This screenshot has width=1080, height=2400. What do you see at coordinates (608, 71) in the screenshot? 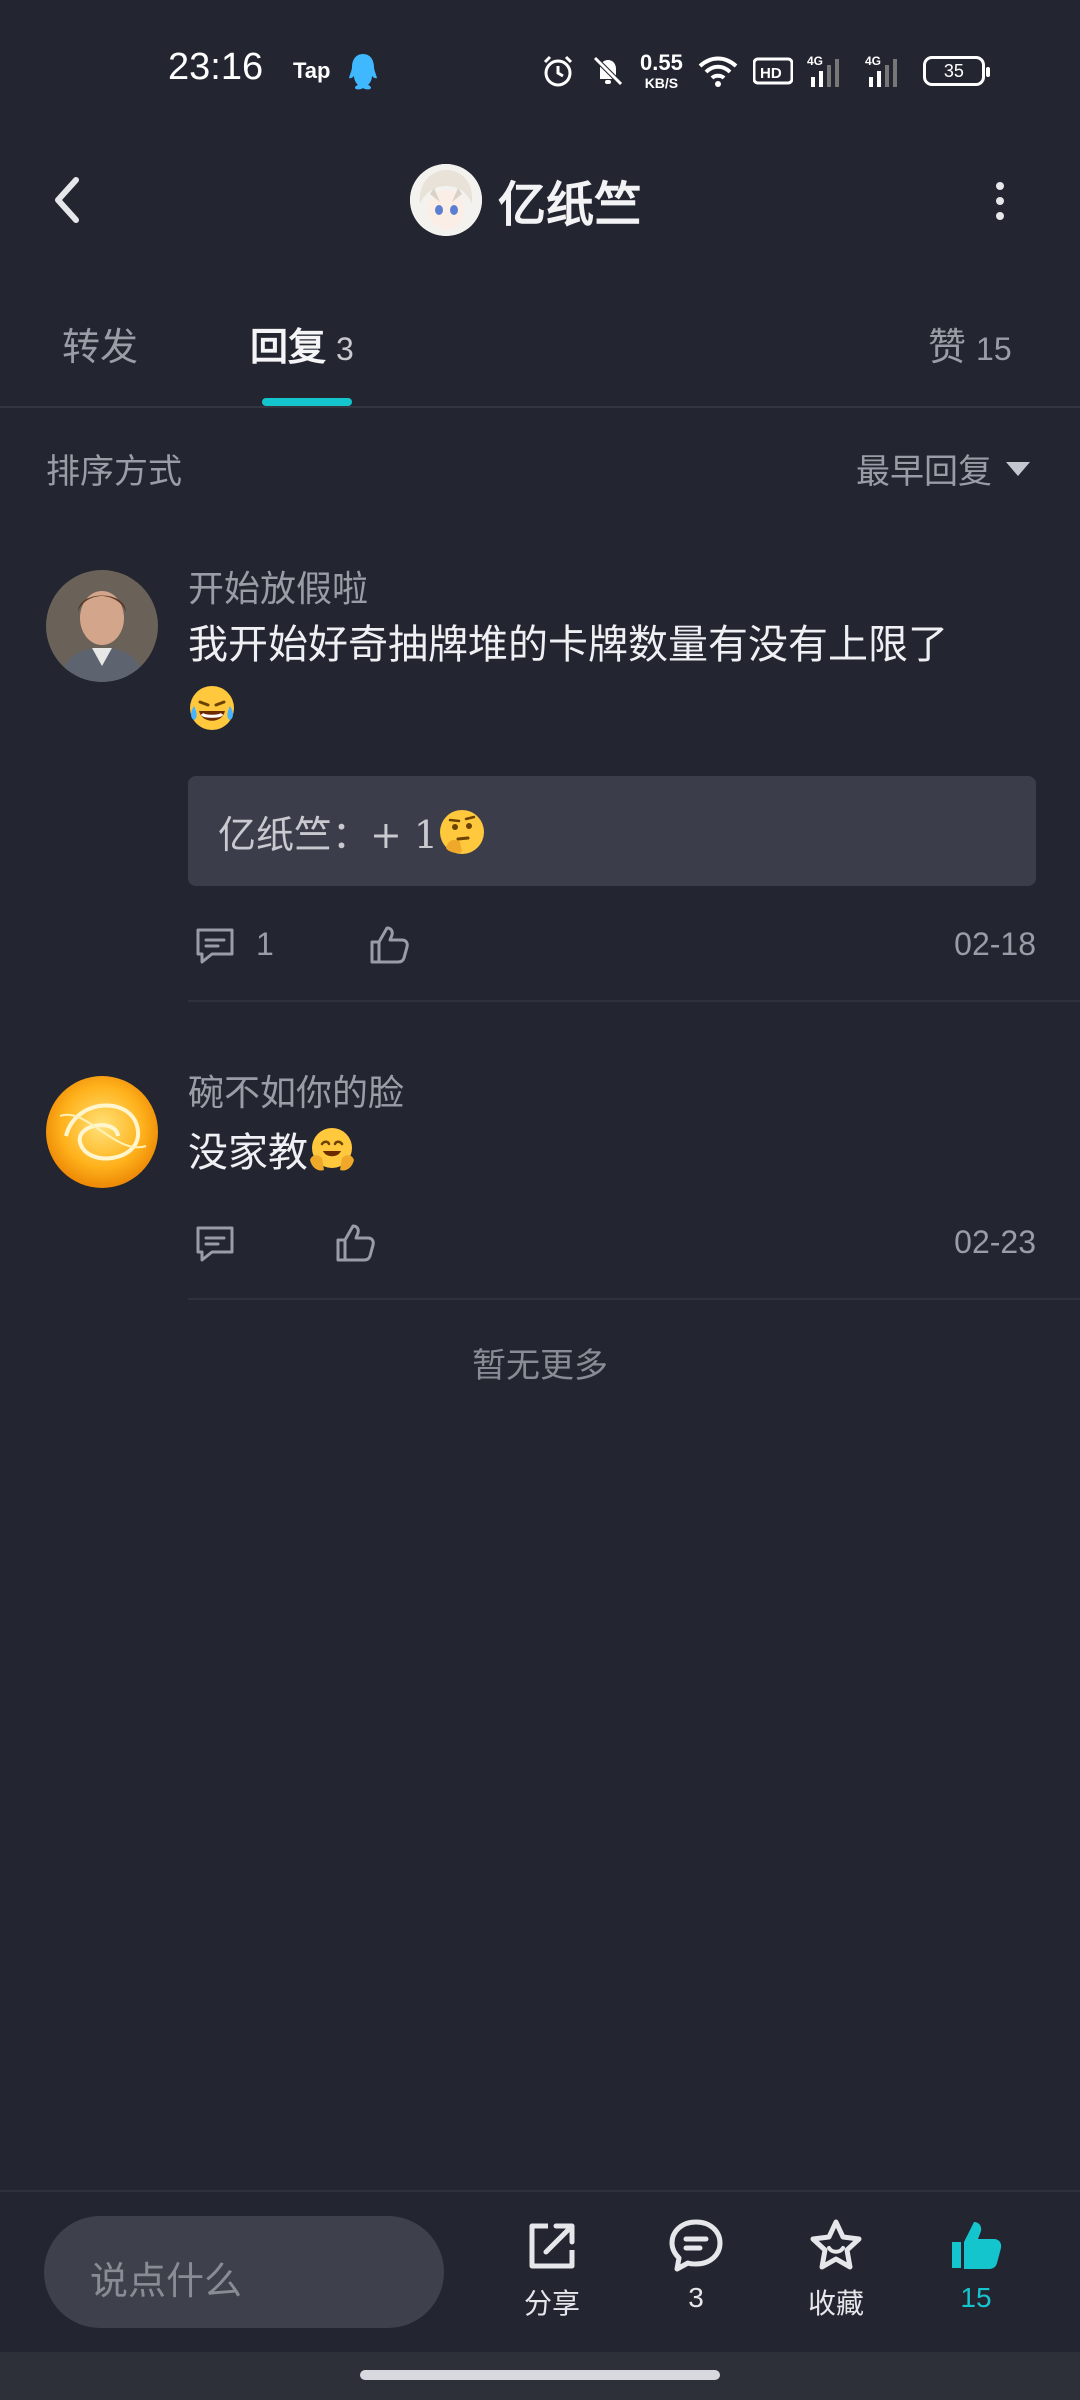
I see `mute-bell-icon` at bounding box center [608, 71].